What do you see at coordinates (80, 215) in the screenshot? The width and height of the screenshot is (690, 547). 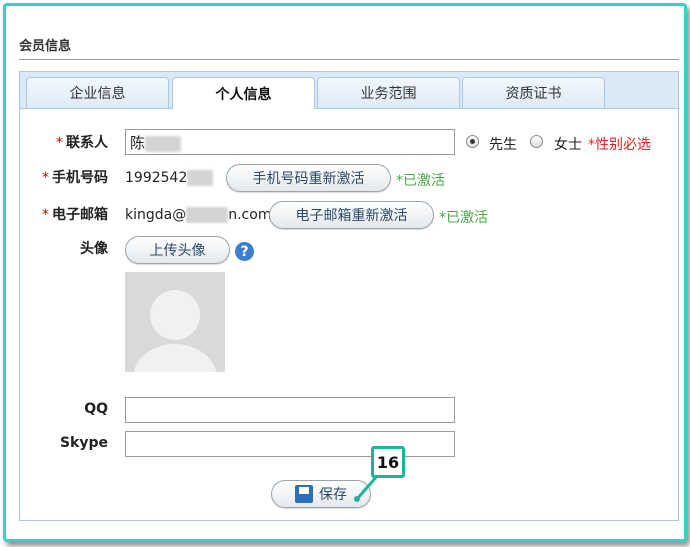 I see `email-label-text: 电子邮箱` at bounding box center [80, 215].